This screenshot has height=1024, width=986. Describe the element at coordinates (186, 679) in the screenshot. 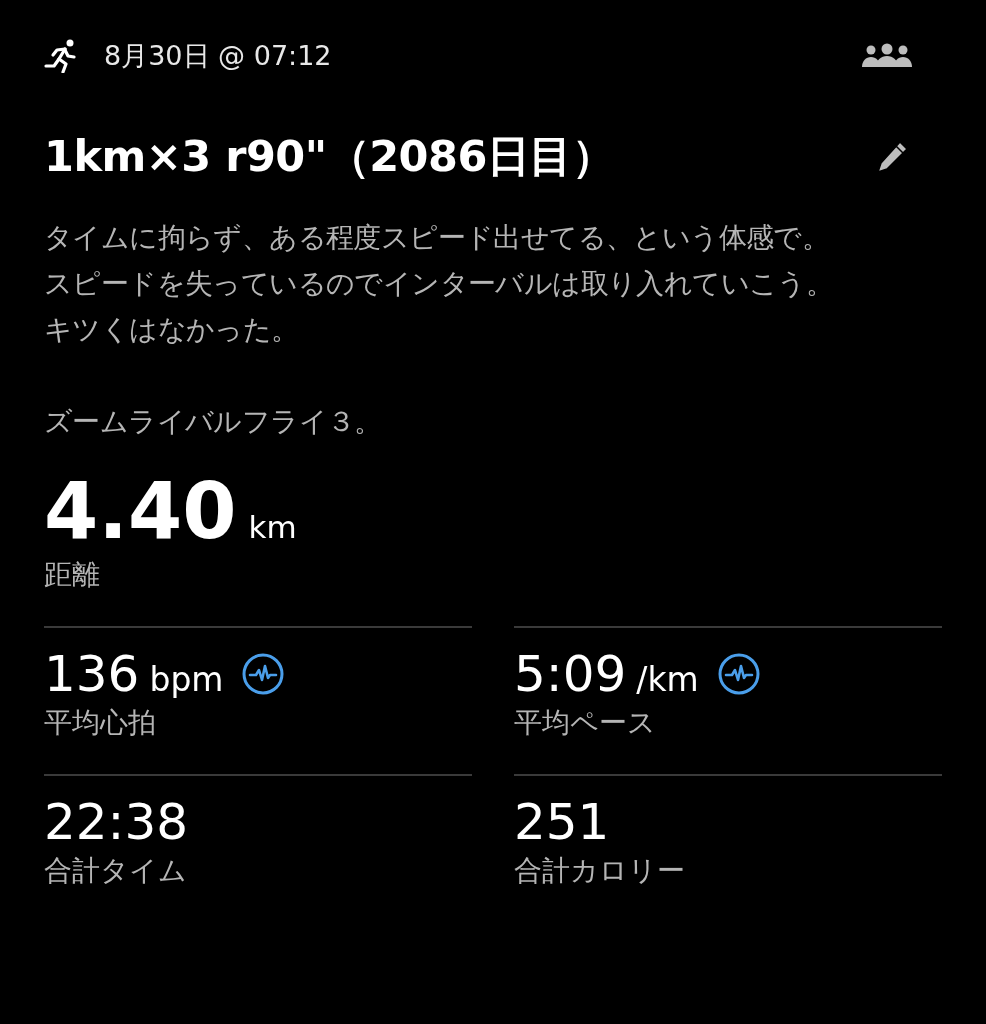

I see `stat-unit: bpm` at that location.